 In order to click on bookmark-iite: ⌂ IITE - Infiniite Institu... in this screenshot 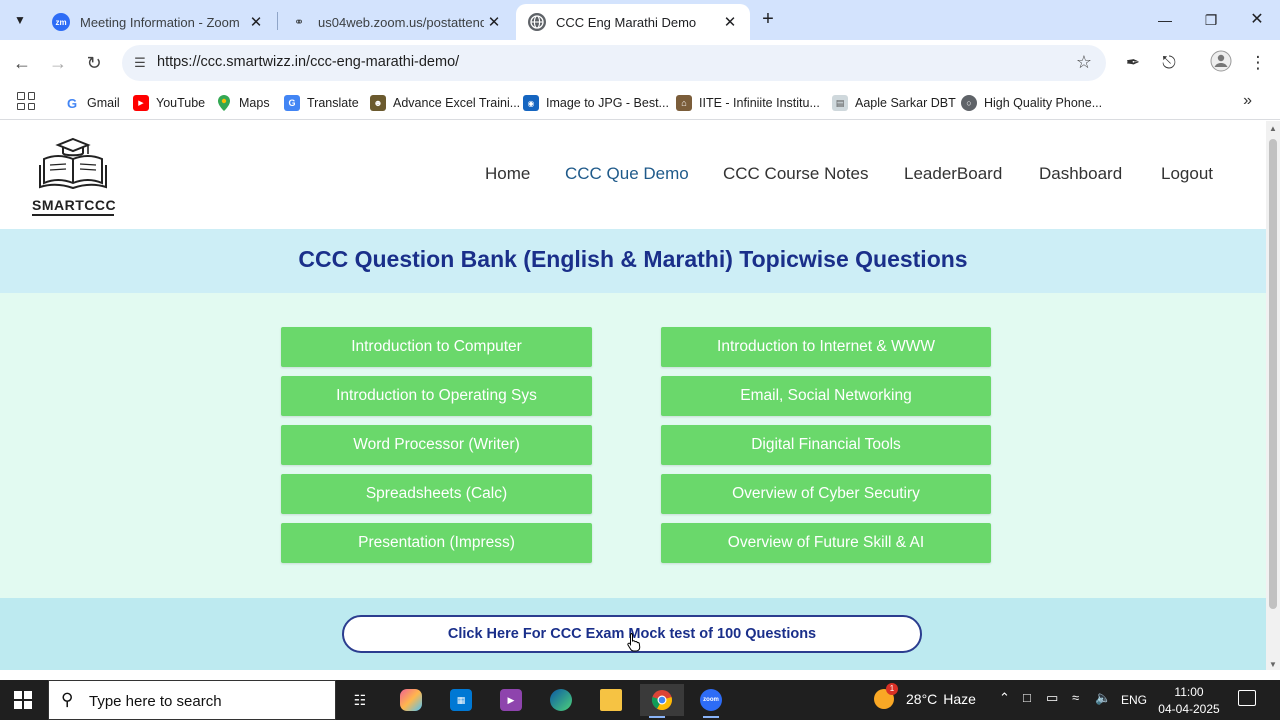, I will do `click(748, 103)`.